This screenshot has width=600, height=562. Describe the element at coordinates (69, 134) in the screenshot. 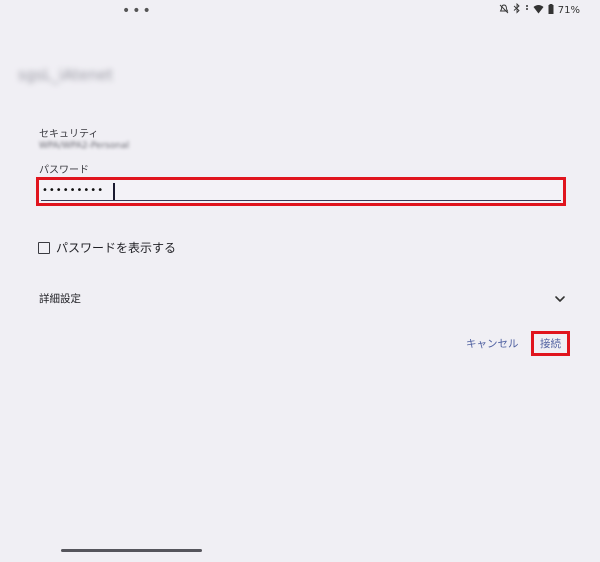

I see `security-label: セキュリティ` at that location.